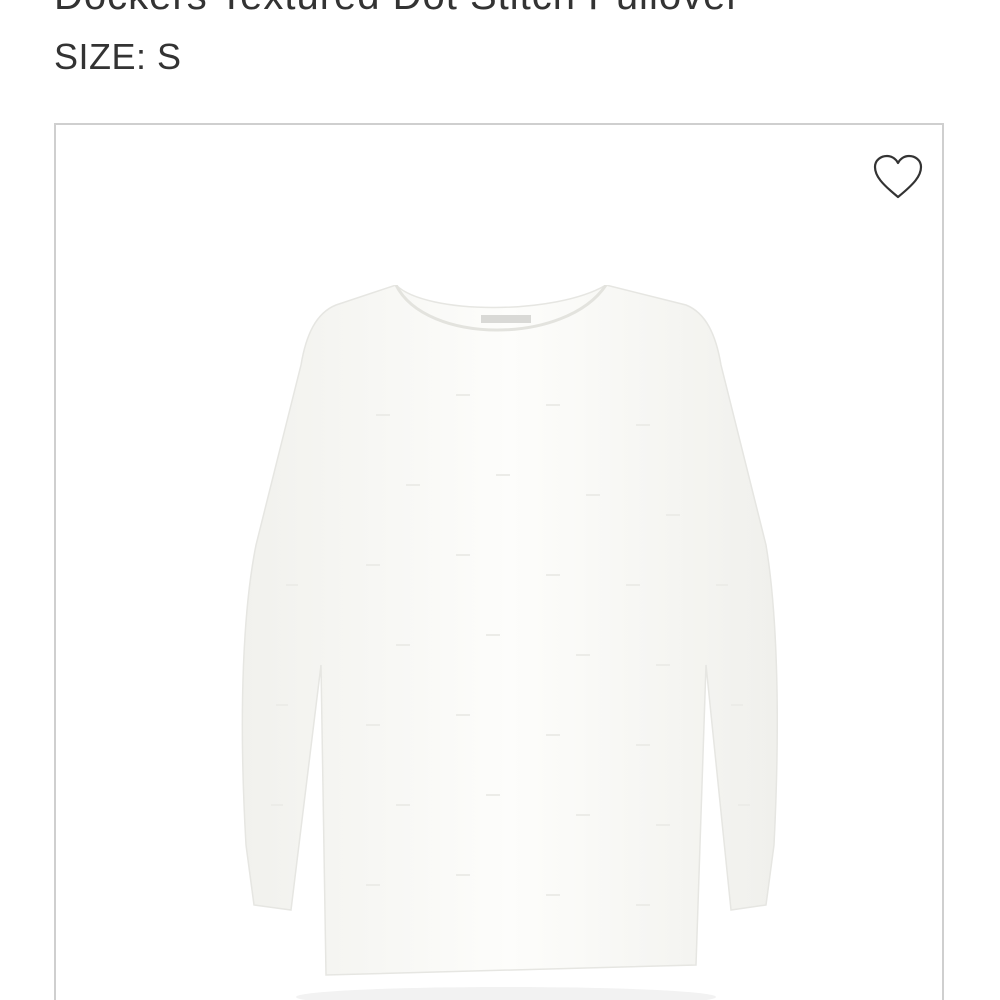  I want to click on size-row: SIZE: S, so click(118, 57).